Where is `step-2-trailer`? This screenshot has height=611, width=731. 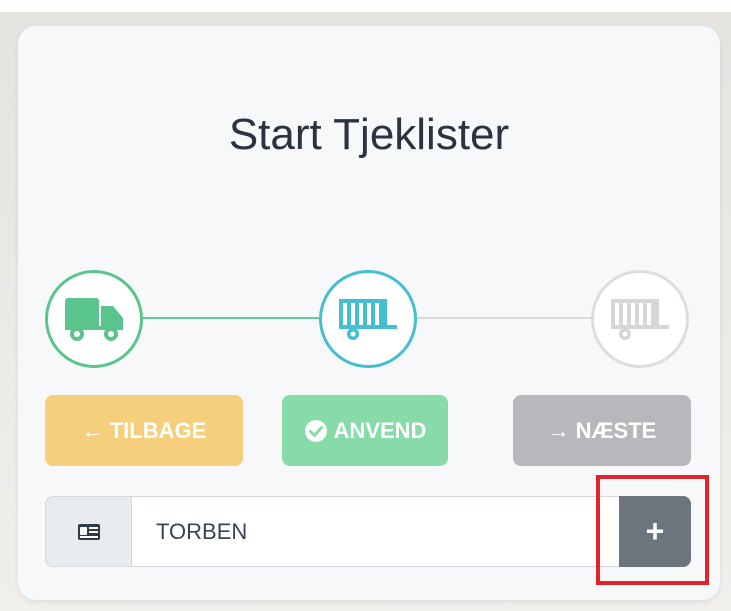
step-2-trailer is located at coordinates (368, 319).